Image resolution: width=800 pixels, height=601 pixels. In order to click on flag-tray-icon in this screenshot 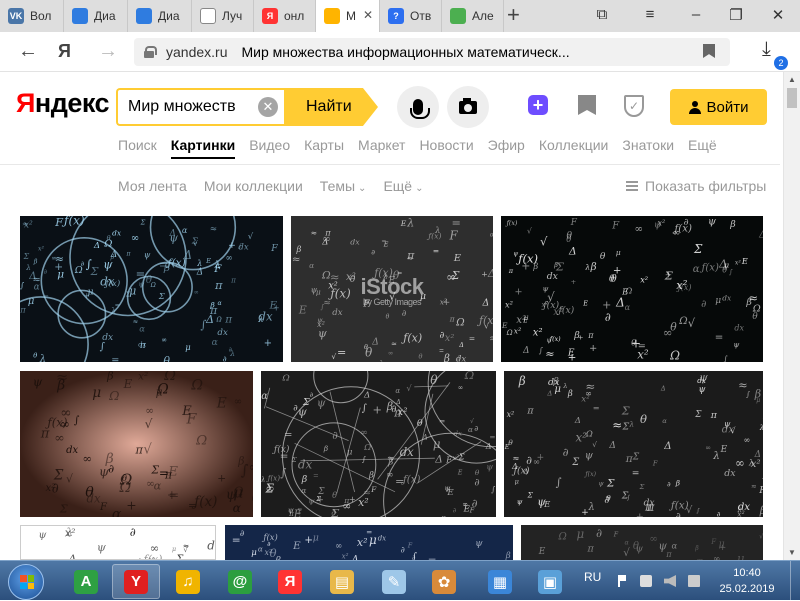, I will do `click(622, 581)`.